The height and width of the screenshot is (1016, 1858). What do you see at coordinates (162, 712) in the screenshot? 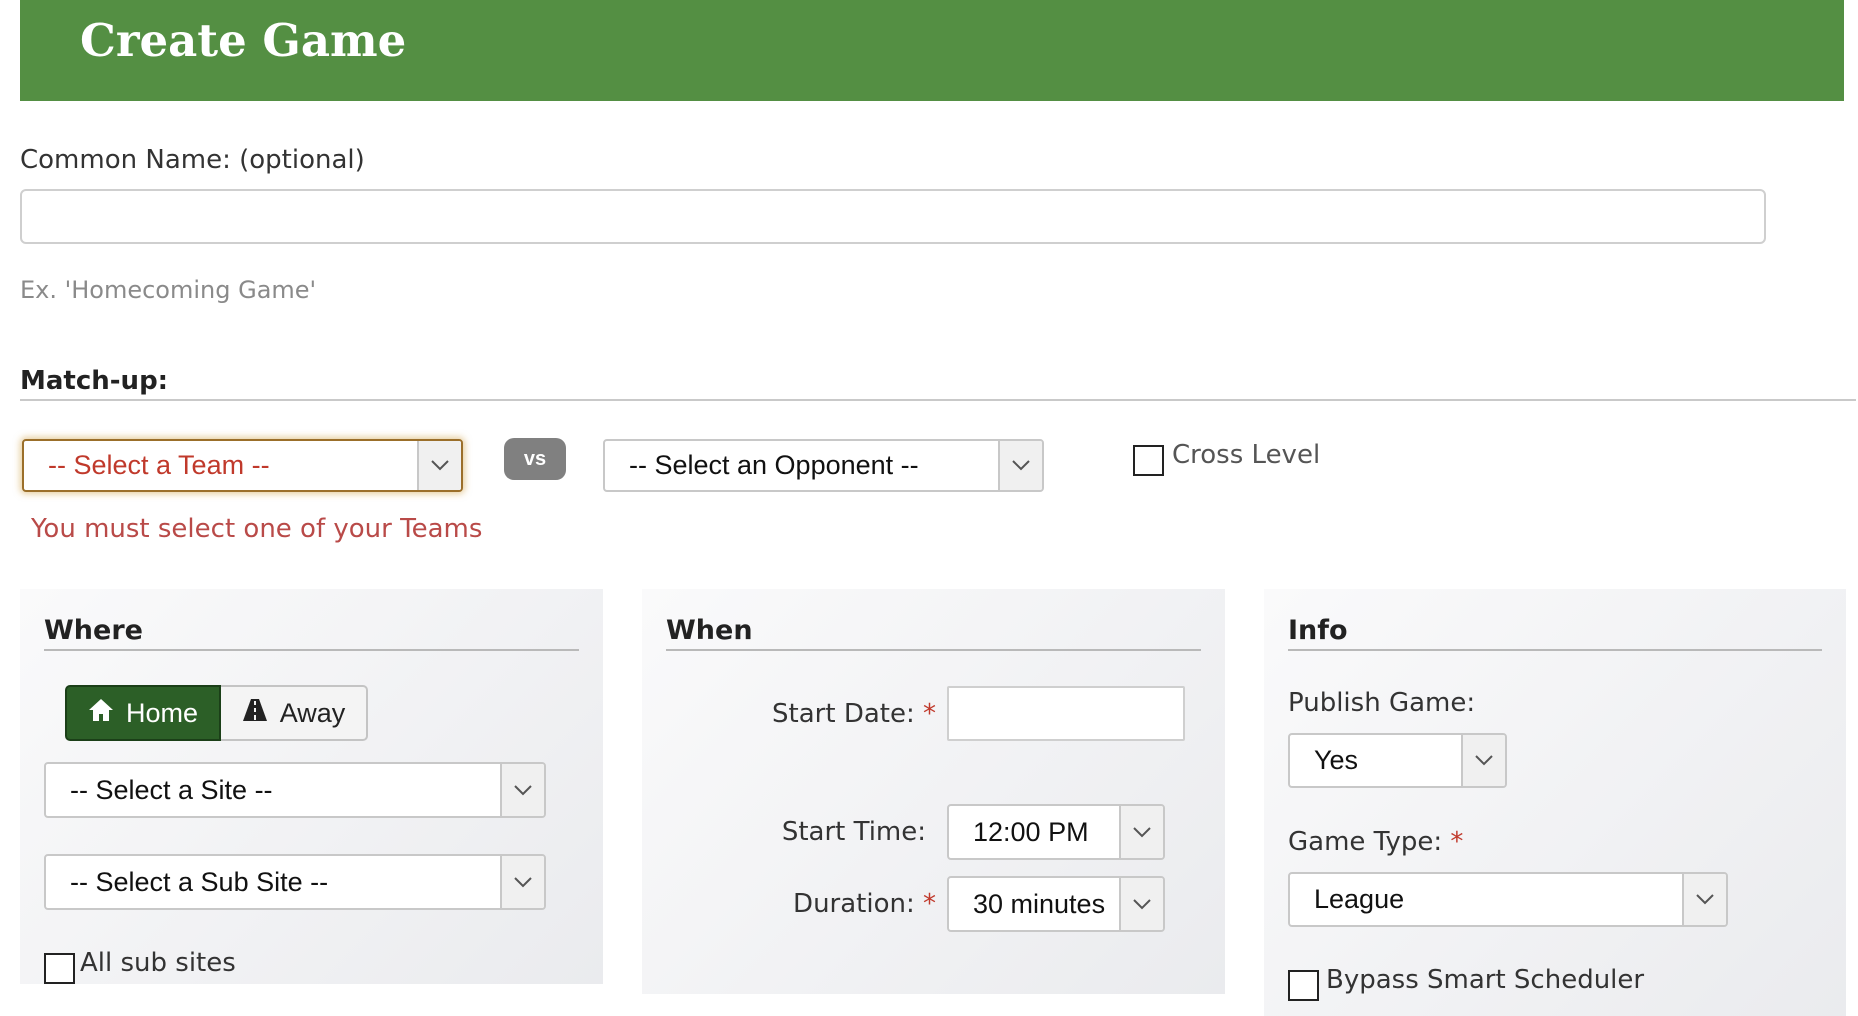
I see `home-label: Home` at bounding box center [162, 712].